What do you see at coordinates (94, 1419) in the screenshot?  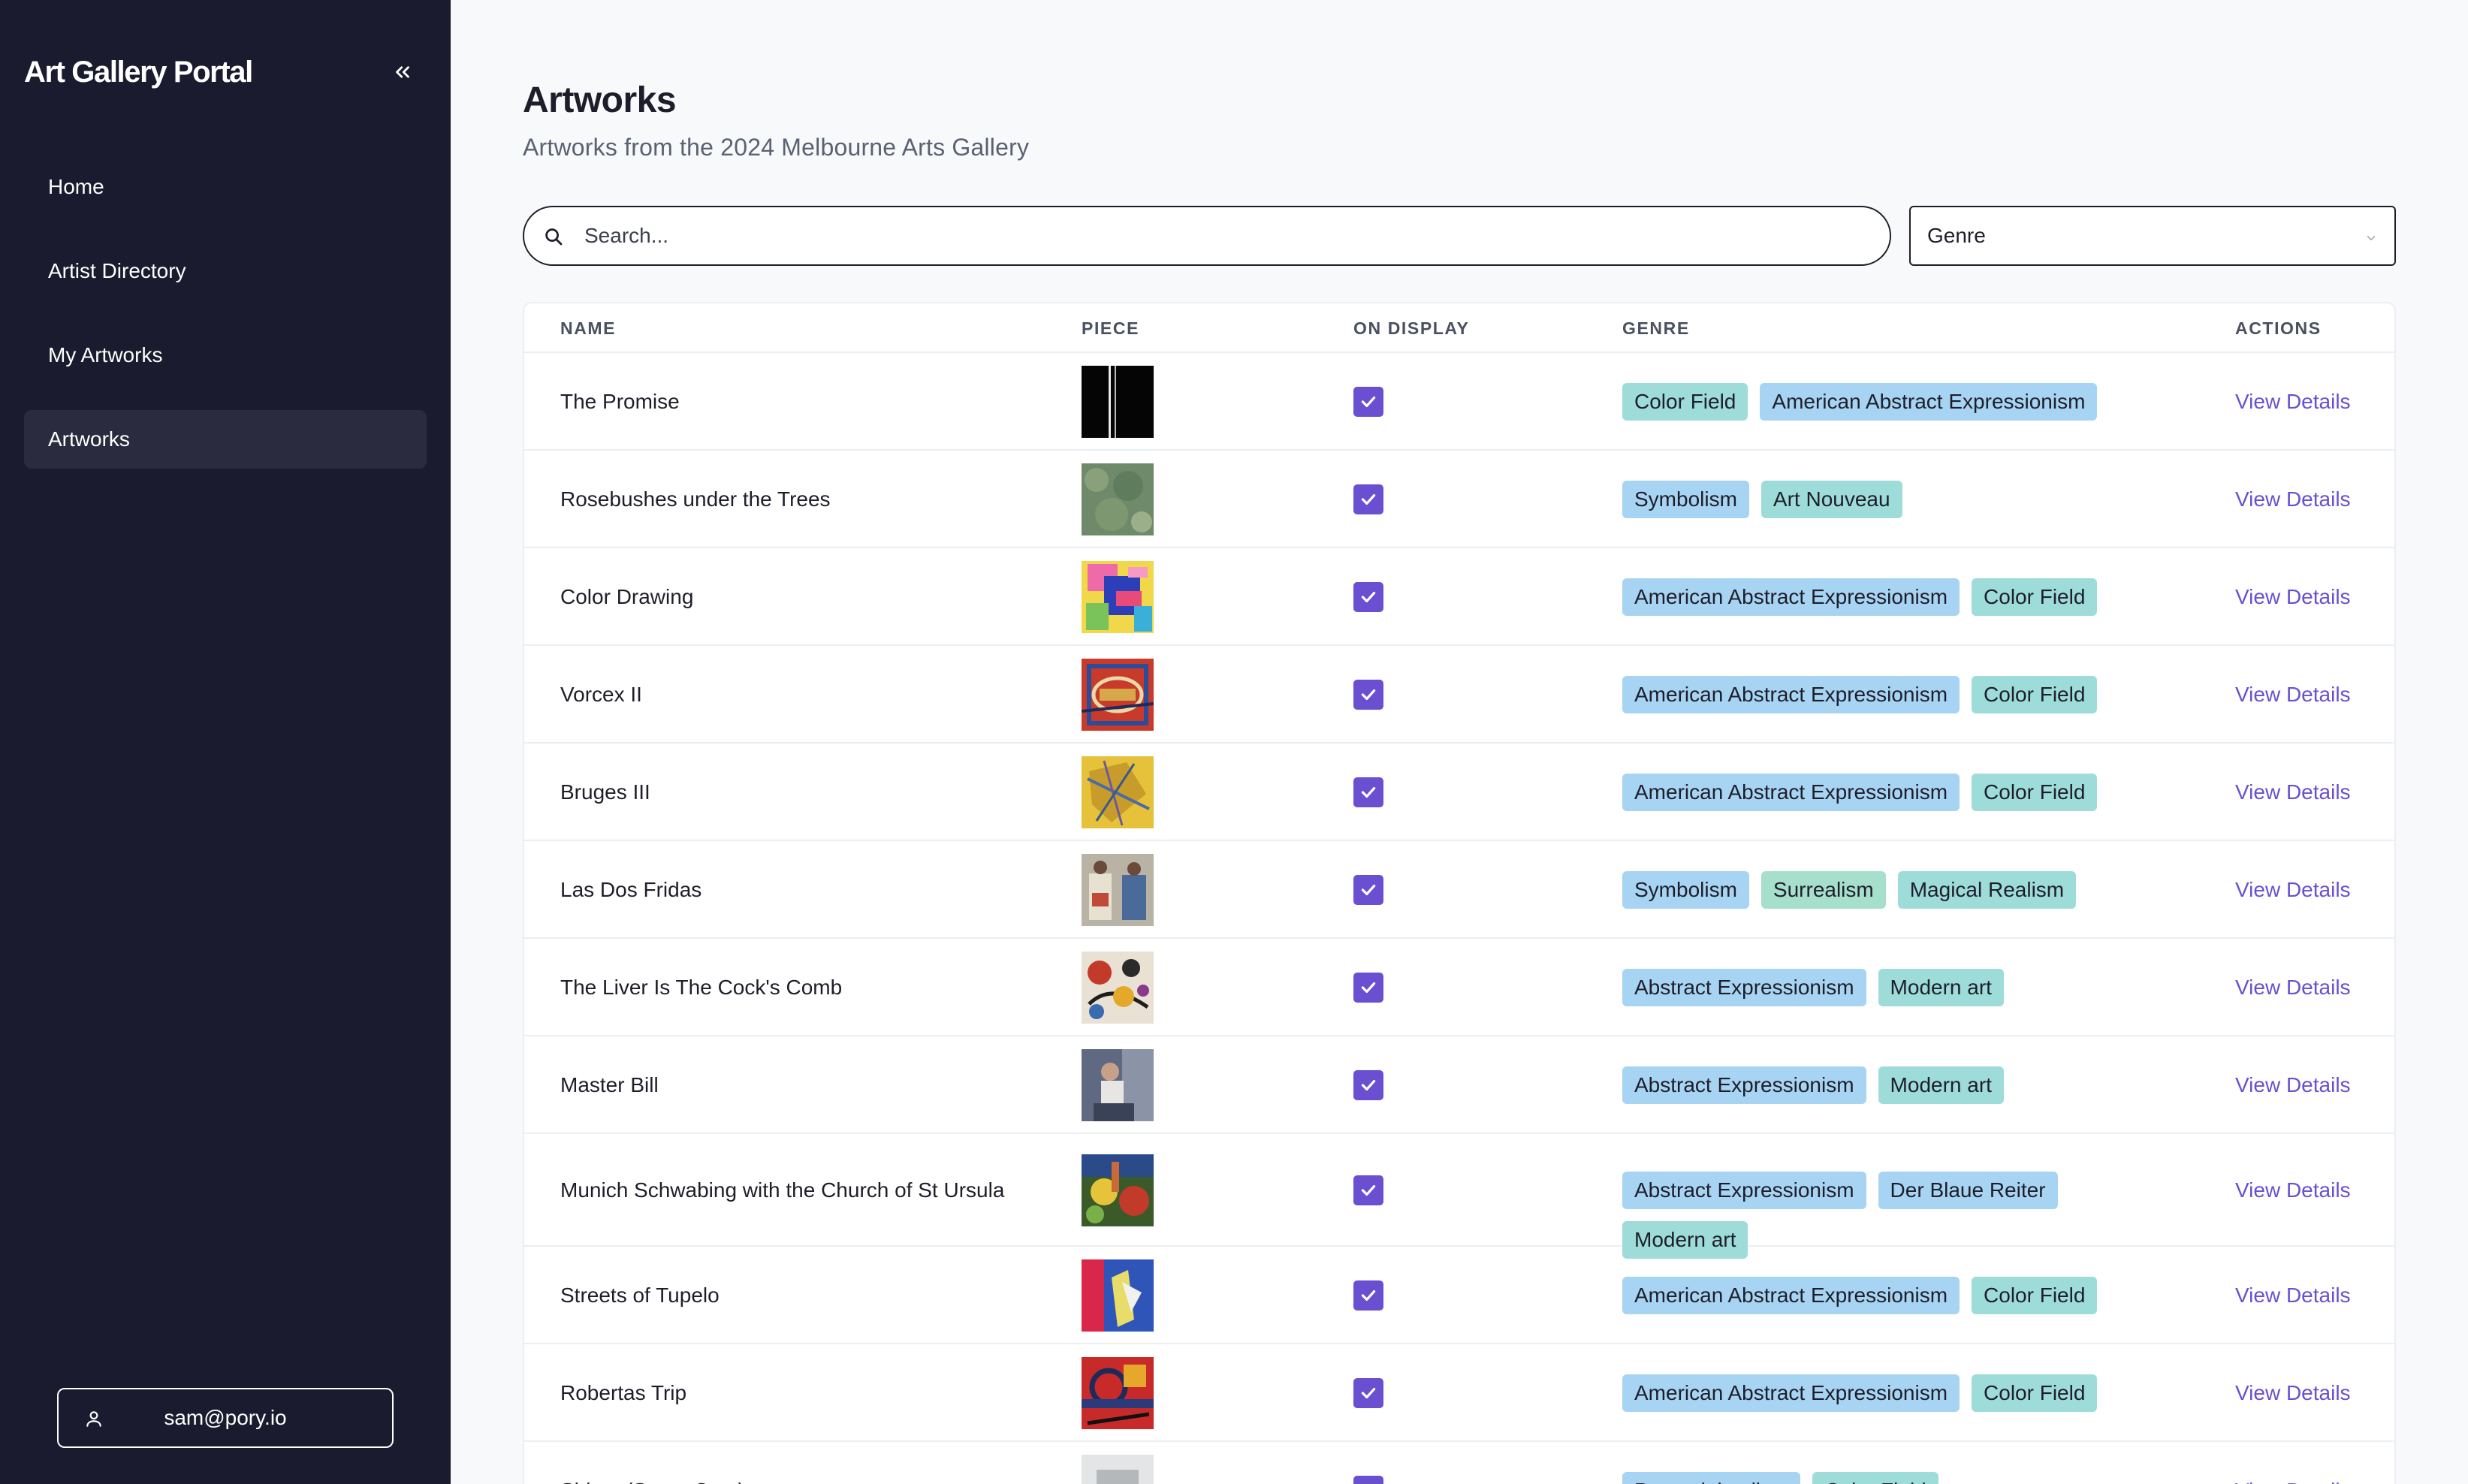 I see `user-icon` at bounding box center [94, 1419].